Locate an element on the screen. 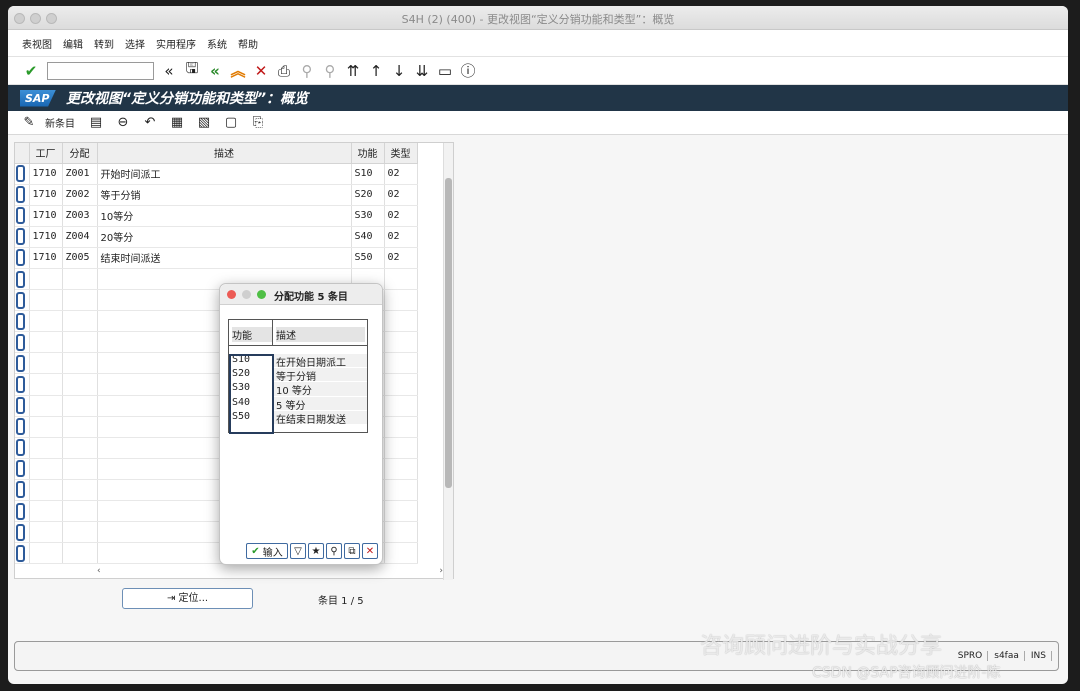  command-field is located at coordinates (100, 70).